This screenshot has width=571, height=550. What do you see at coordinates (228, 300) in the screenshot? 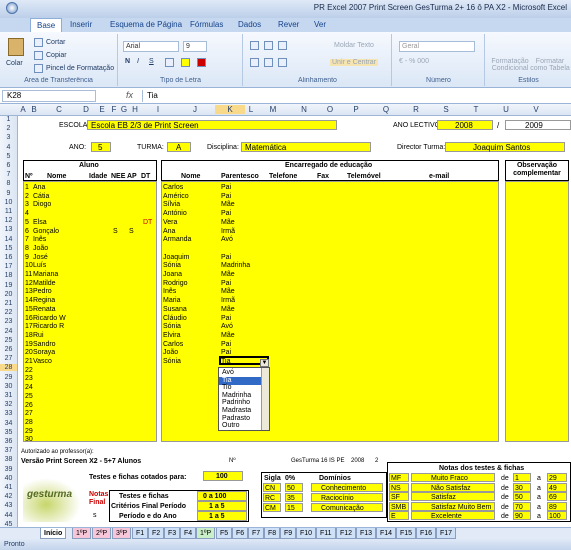
I see `guardian-relation: Irmã` at bounding box center [228, 300].